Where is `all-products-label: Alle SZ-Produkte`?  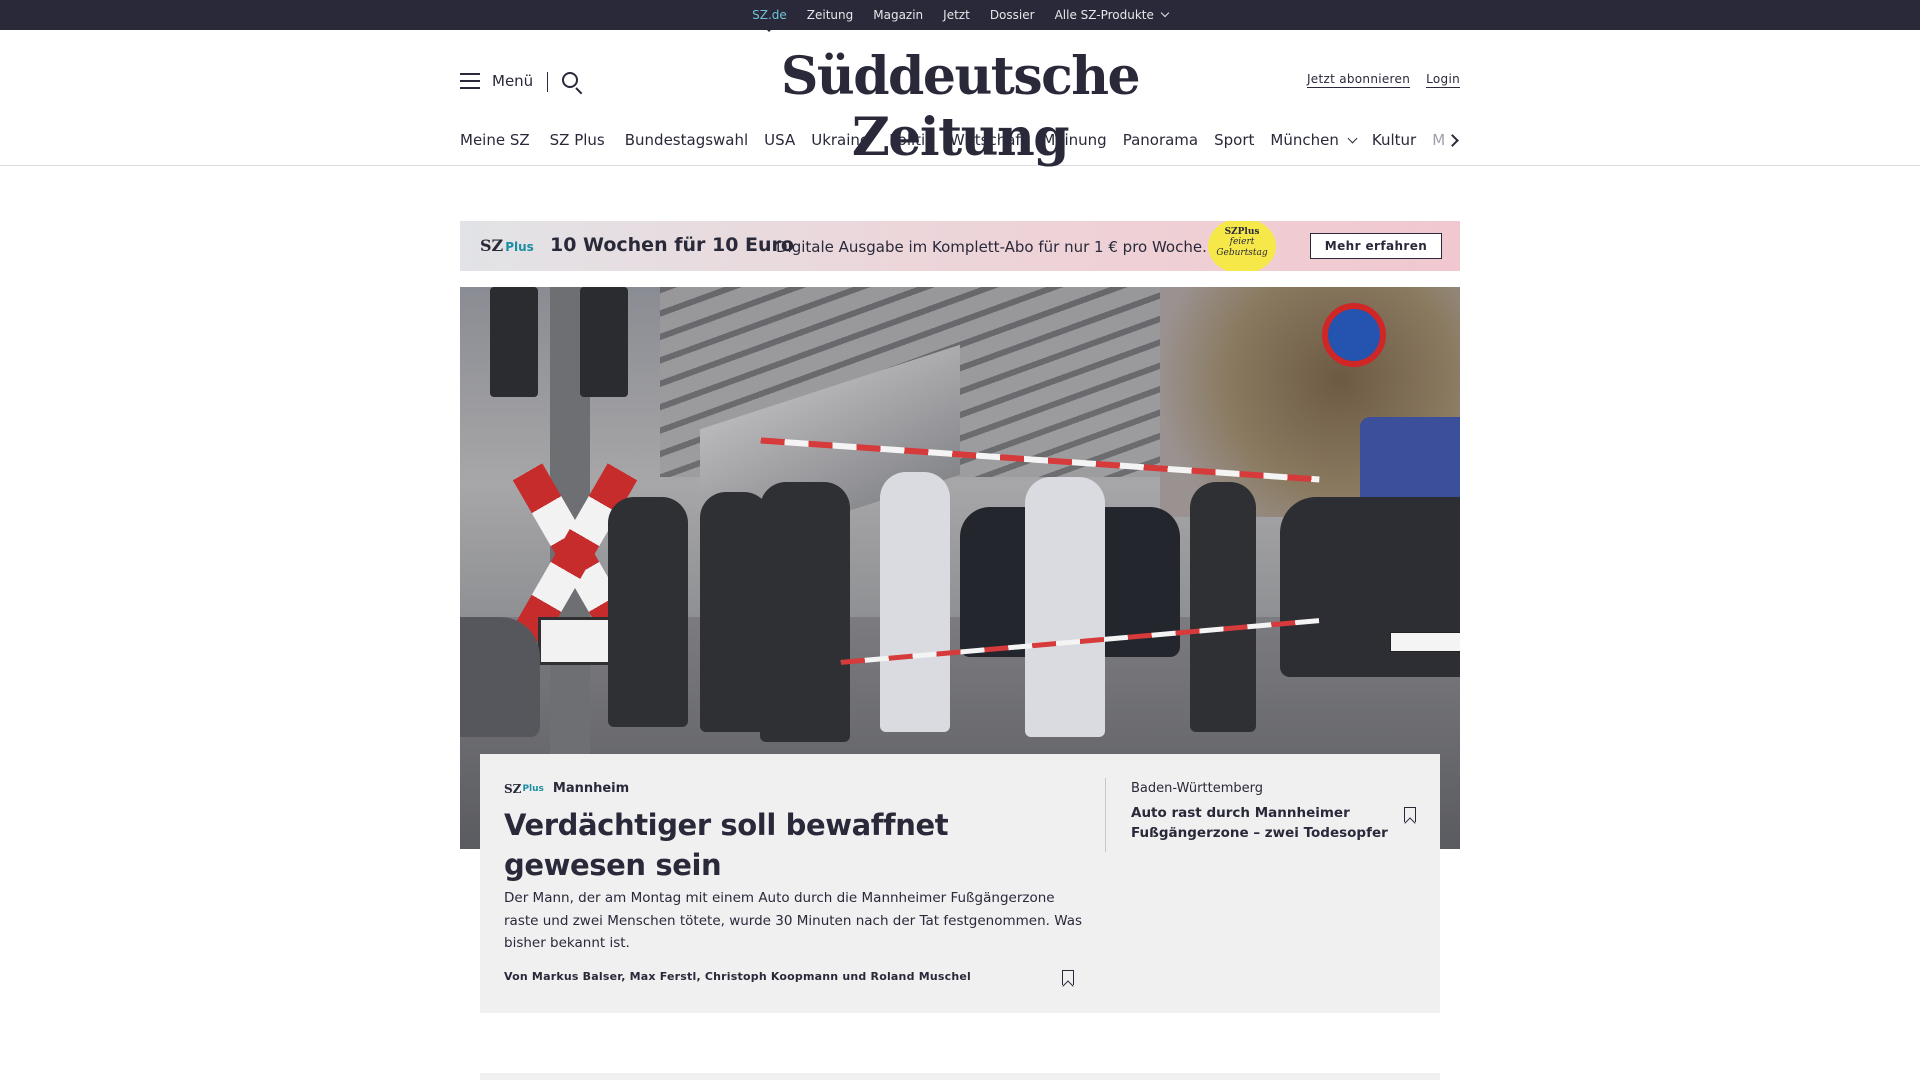 all-products-label: Alle SZ-Produkte is located at coordinates (1104, 15).